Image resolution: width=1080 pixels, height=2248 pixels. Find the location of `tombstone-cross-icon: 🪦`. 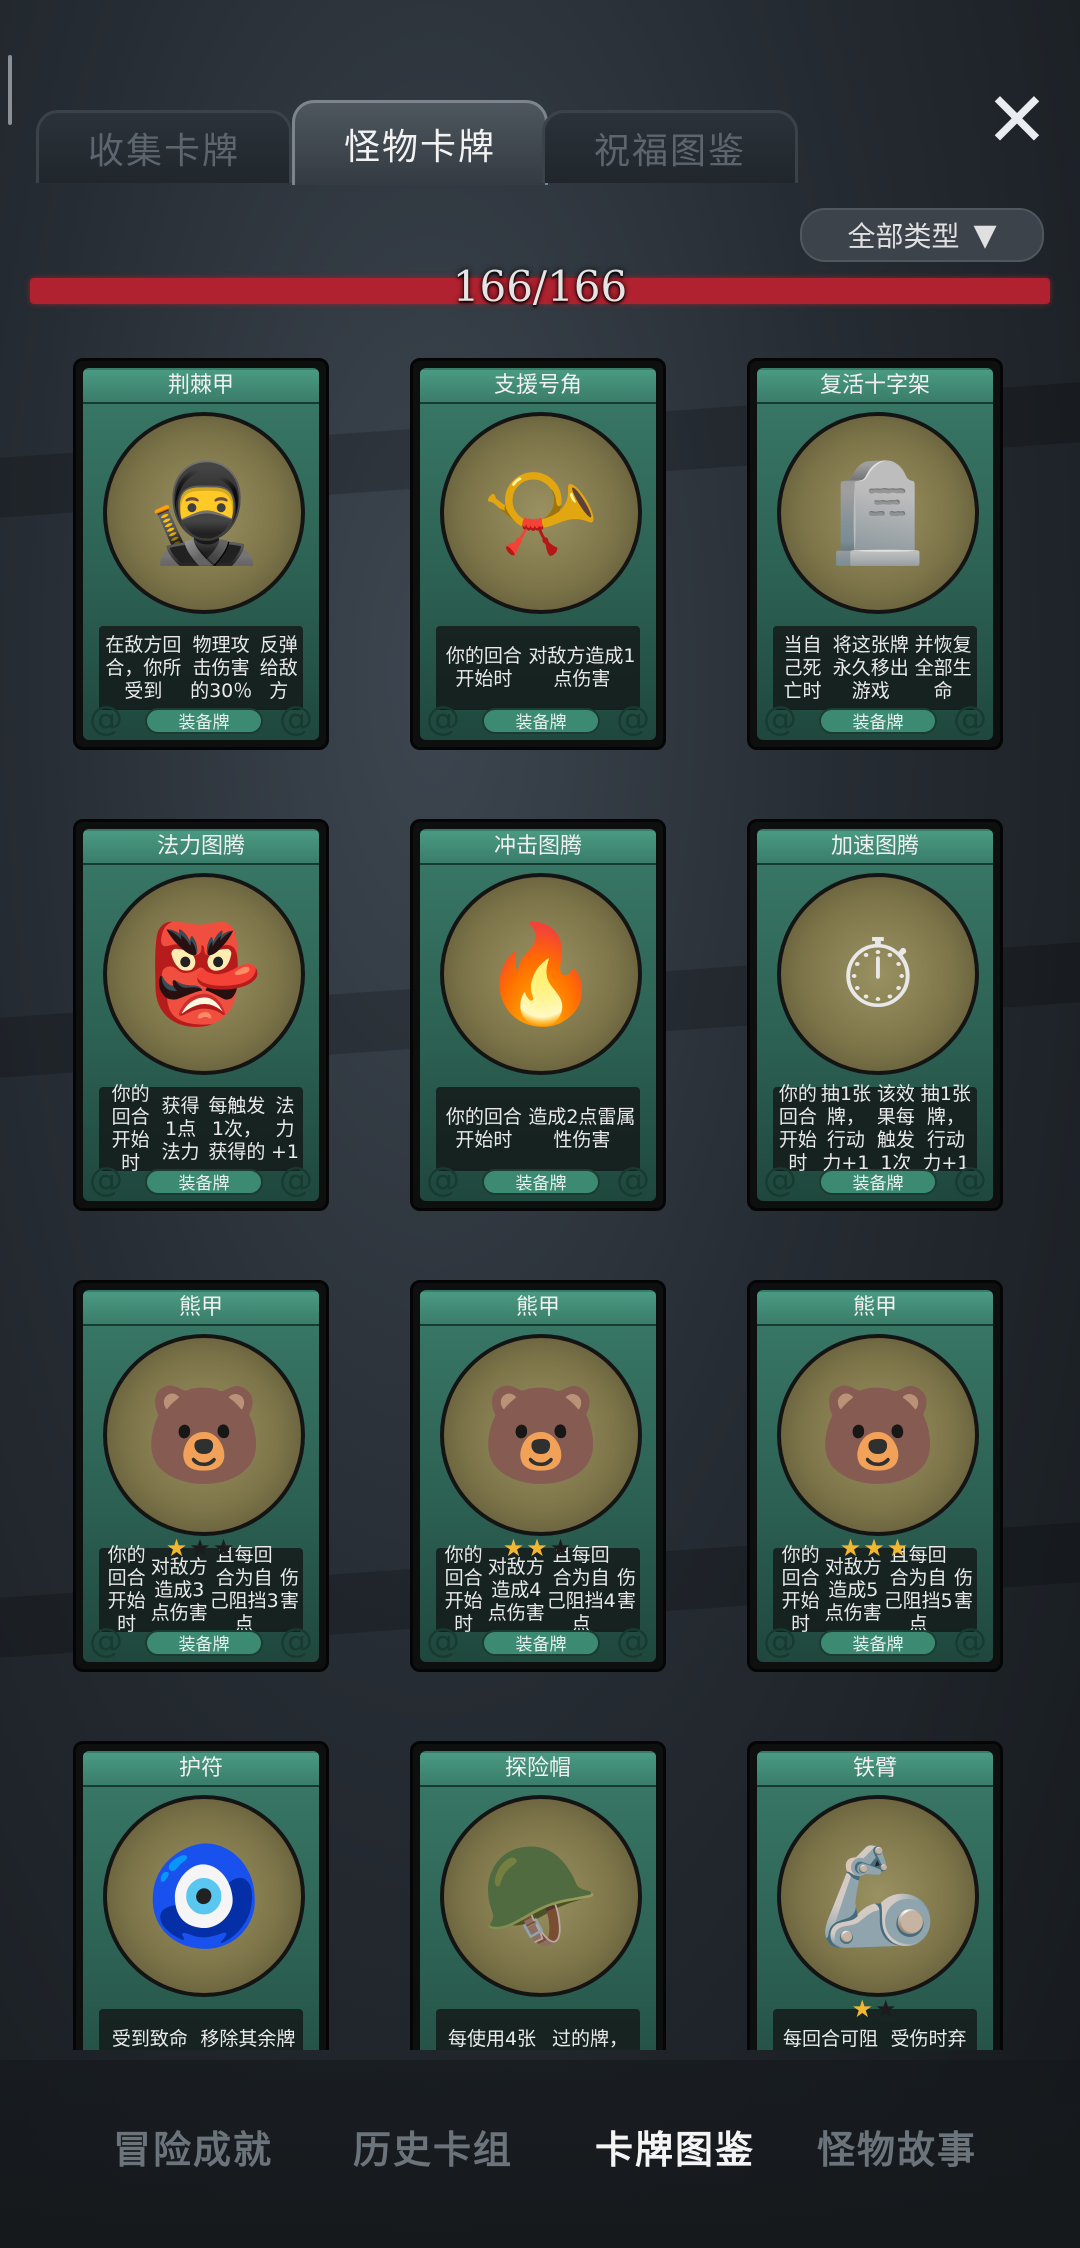

tombstone-cross-icon: 🪦 is located at coordinates (878, 513).